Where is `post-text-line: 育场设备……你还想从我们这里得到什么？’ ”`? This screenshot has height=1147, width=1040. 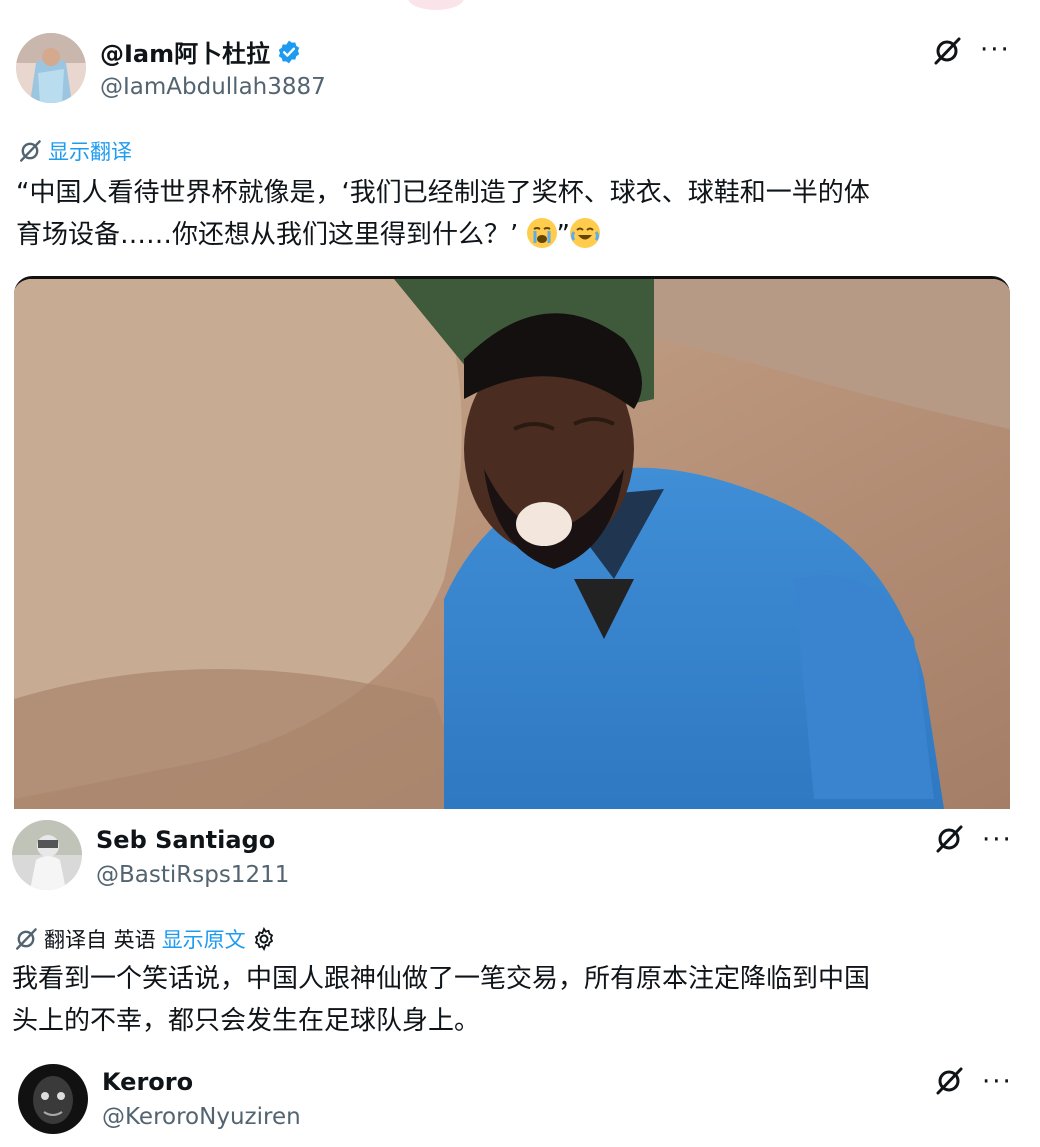
post-text-line: 育场设备……你还想从我们这里得到什么？’ ” is located at coordinates (521, 235).